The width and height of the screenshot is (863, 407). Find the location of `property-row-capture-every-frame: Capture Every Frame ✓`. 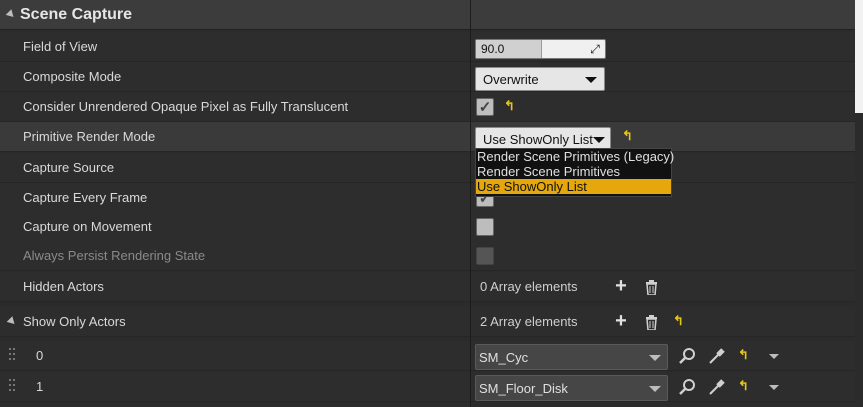

property-row-capture-every-frame: Capture Every Frame ✓ is located at coordinates (427, 198).